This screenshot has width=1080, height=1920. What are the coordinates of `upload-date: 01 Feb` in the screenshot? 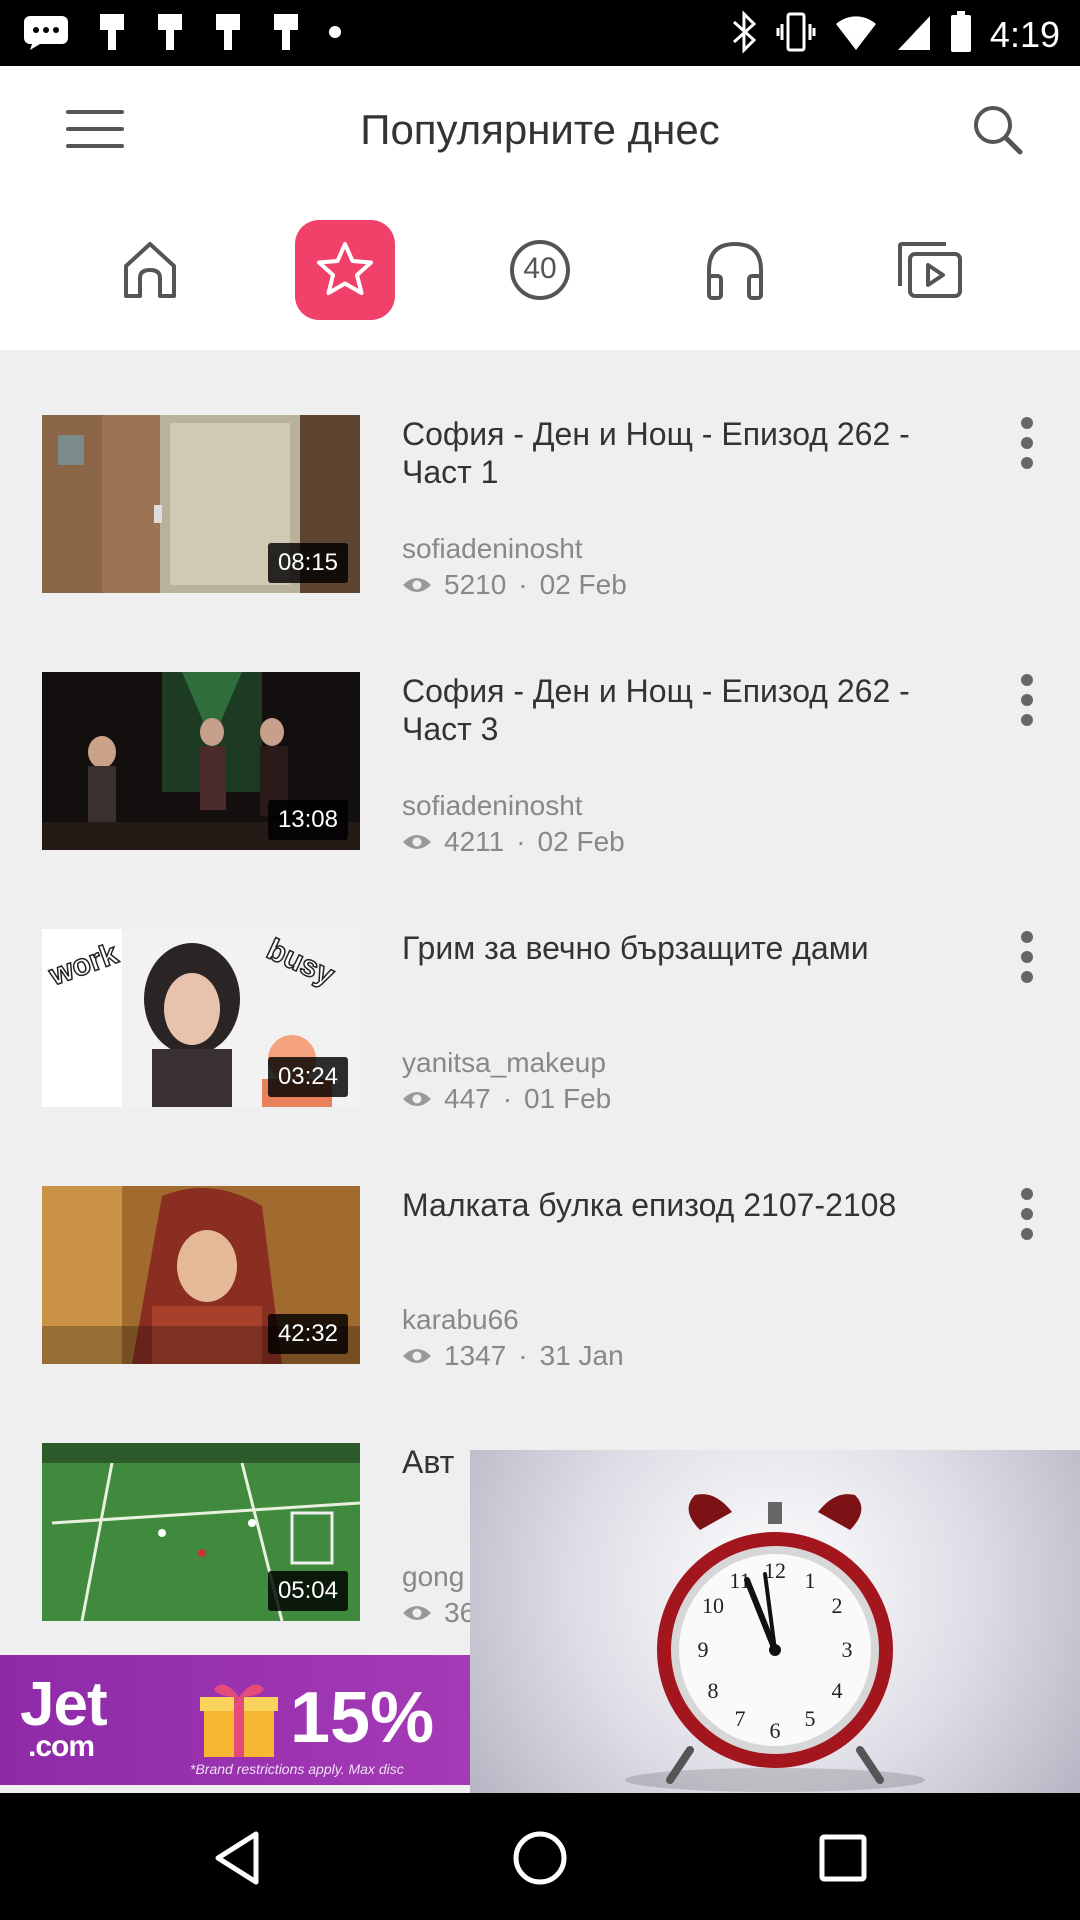 It's located at (568, 1098).